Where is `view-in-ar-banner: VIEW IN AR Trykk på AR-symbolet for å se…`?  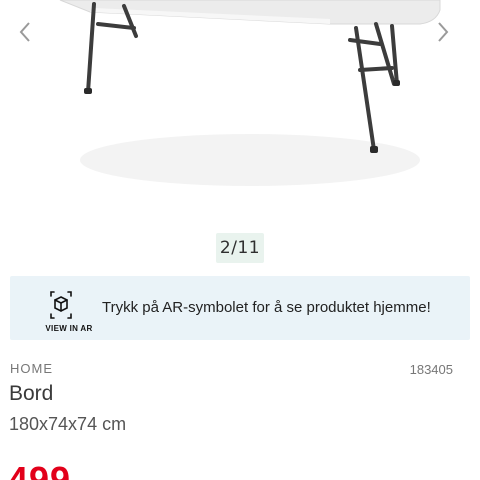
view-in-ar-banner: VIEW IN AR Trykk på AR-symbolet for å se… is located at coordinates (240, 308).